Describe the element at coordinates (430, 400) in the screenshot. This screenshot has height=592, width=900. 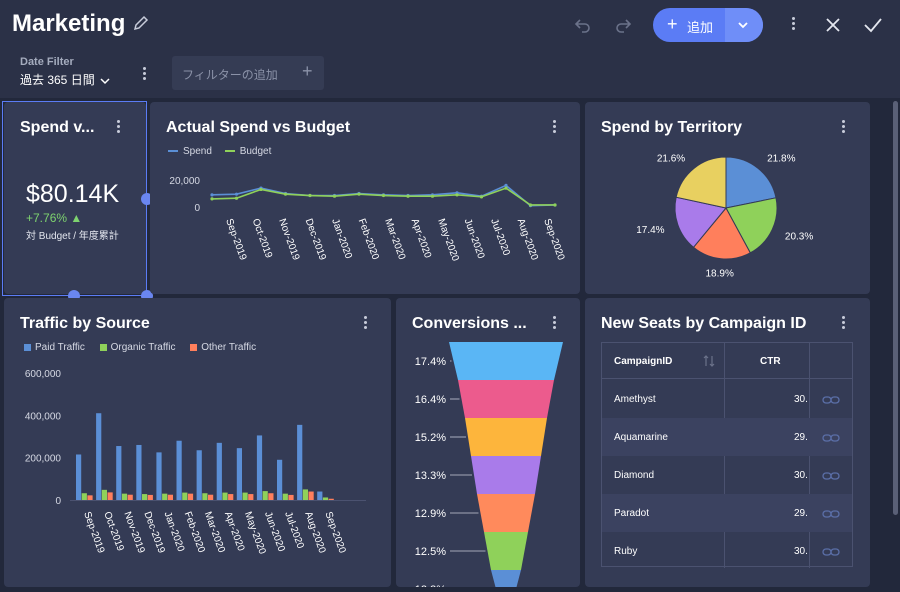
I see `funnel-label: 16.4%` at that location.